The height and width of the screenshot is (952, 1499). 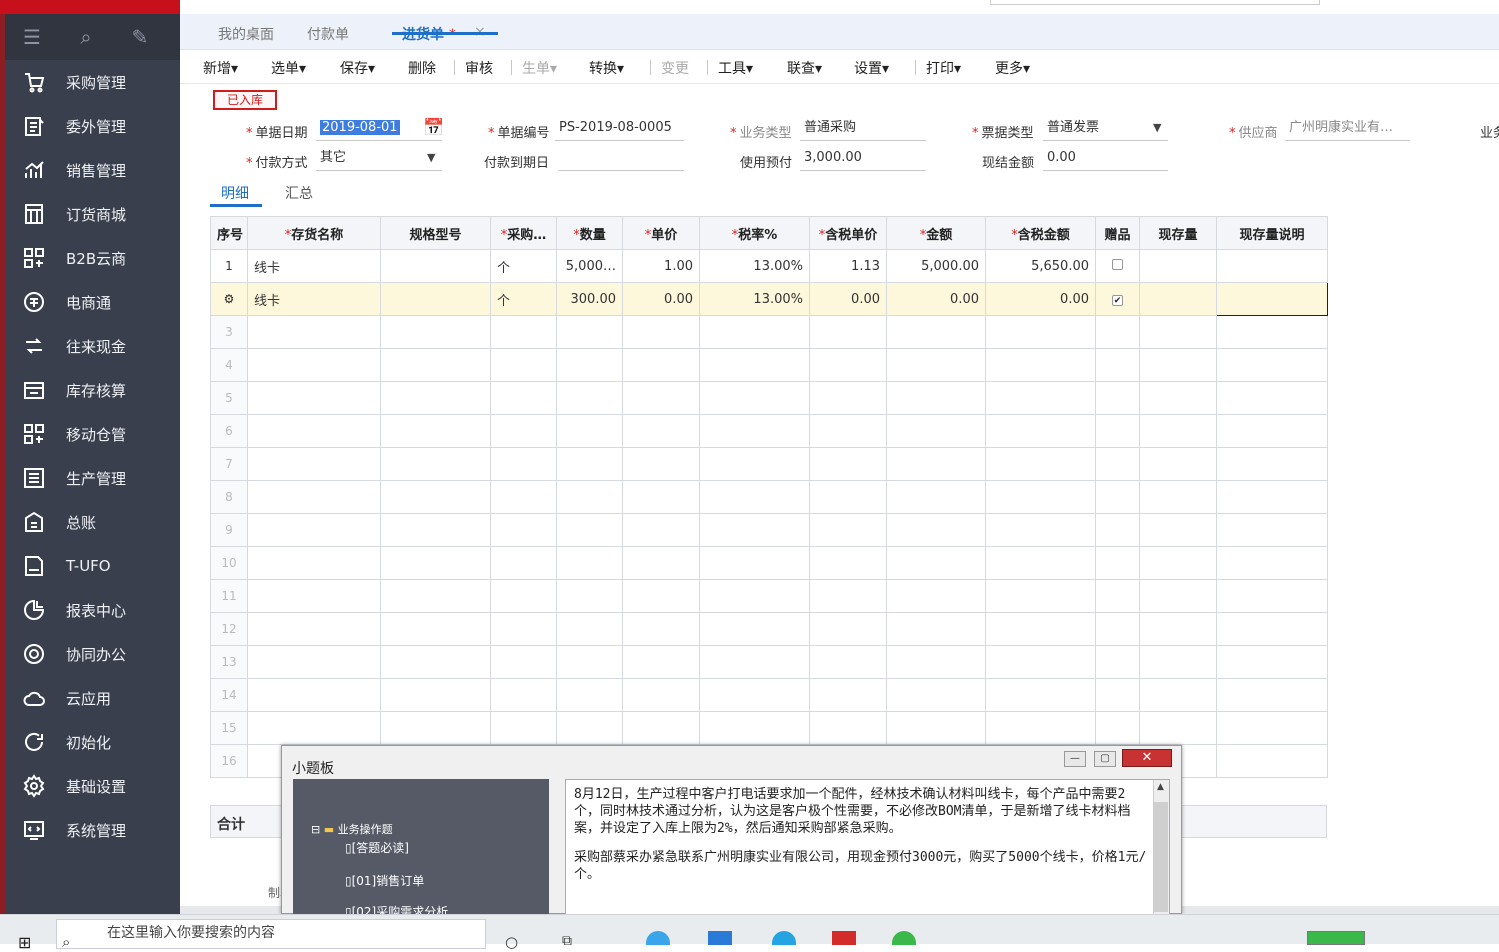 I want to click on table-cell: 16, so click(x=229, y=761).